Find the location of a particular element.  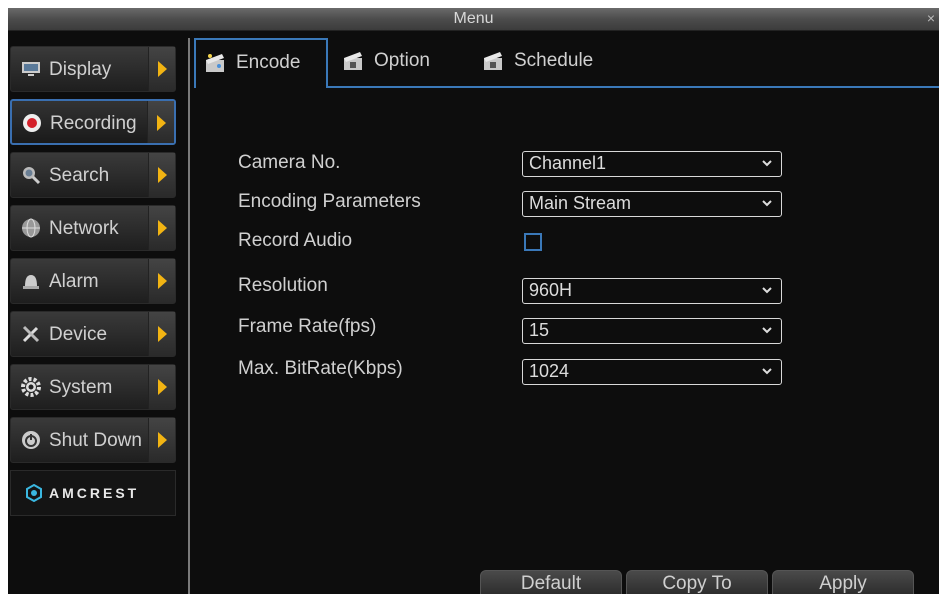

record-audio-checkbox is located at coordinates (533, 242).